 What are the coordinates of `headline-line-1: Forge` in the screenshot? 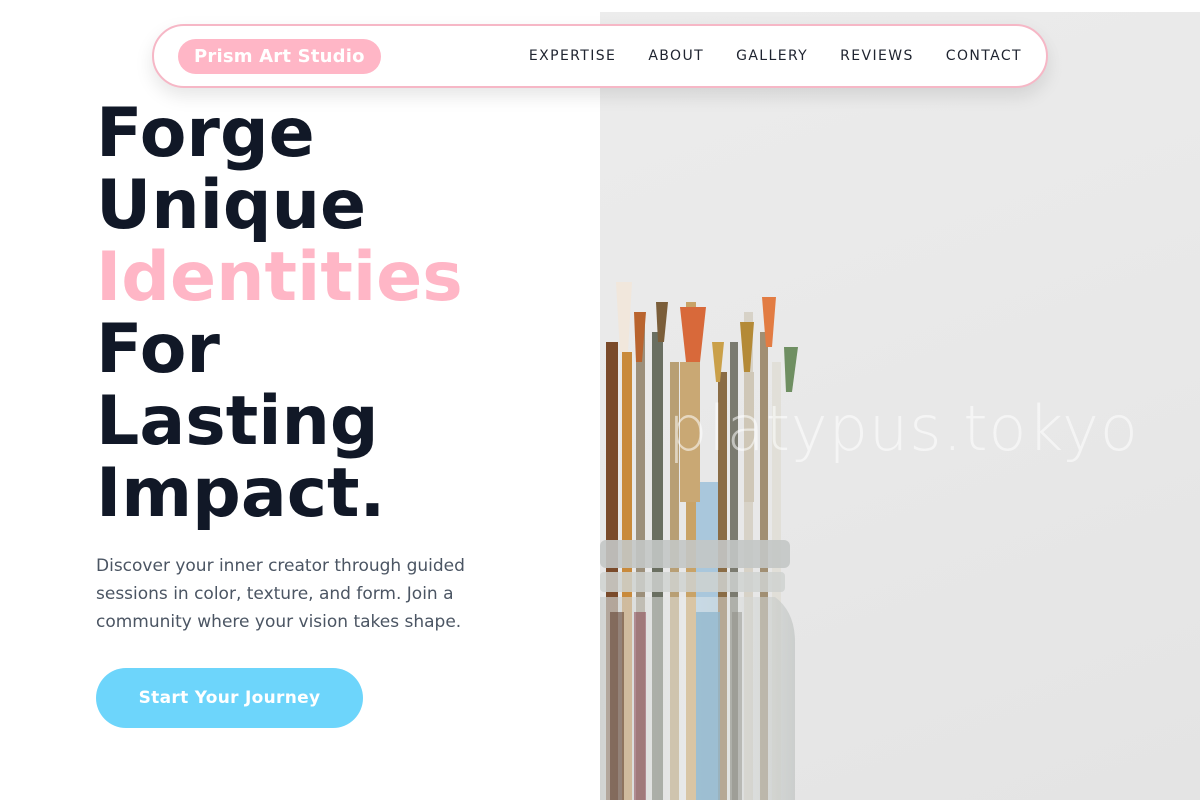 It's located at (205, 133).